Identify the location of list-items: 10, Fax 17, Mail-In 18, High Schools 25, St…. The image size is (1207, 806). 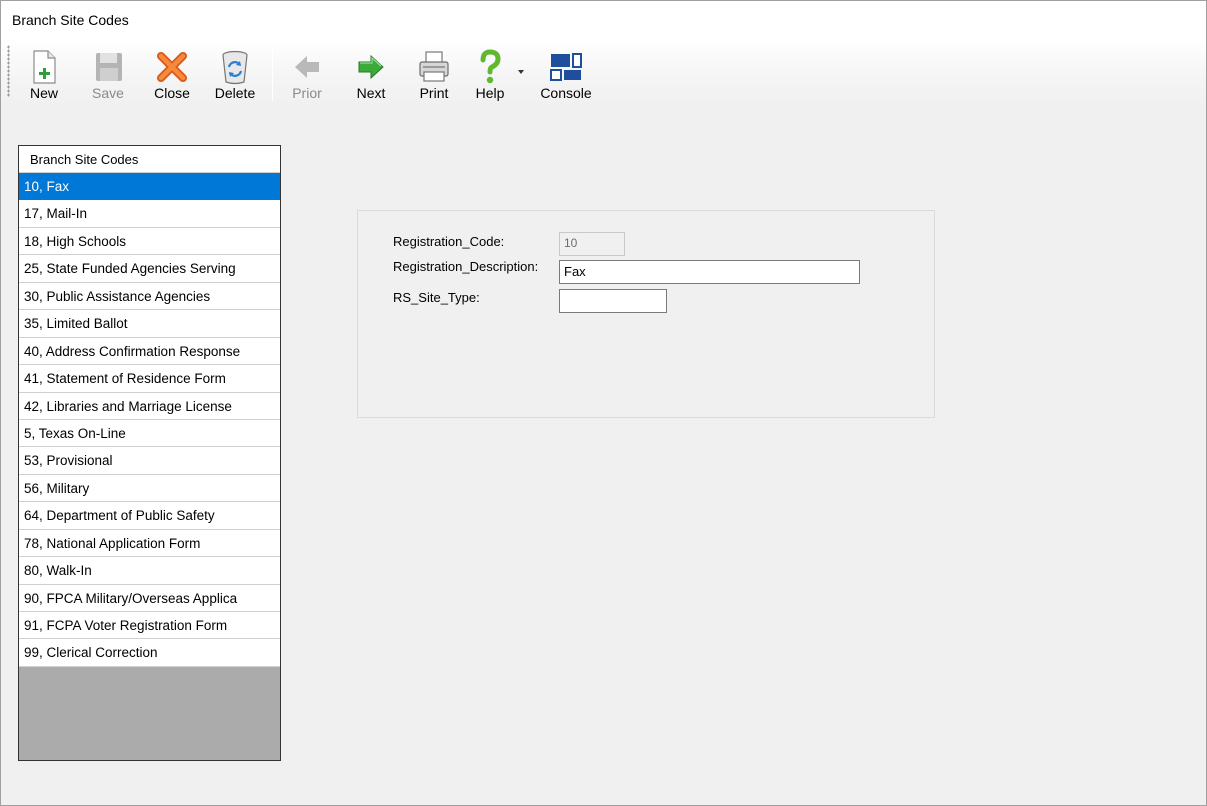
(149, 420).